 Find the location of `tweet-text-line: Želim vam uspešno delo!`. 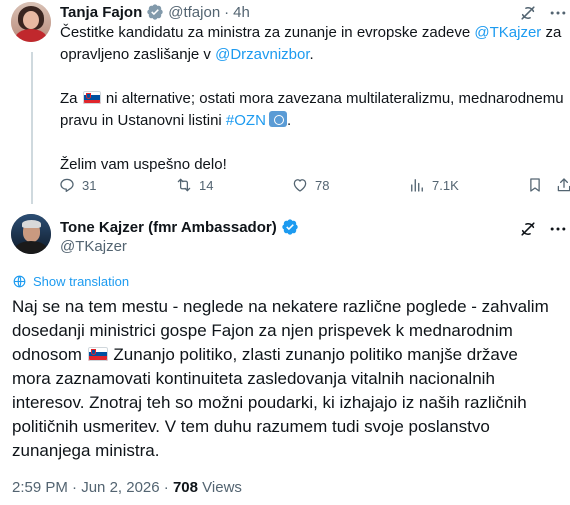

tweet-text-line: Želim vam uspešno delo! is located at coordinates (143, 164).